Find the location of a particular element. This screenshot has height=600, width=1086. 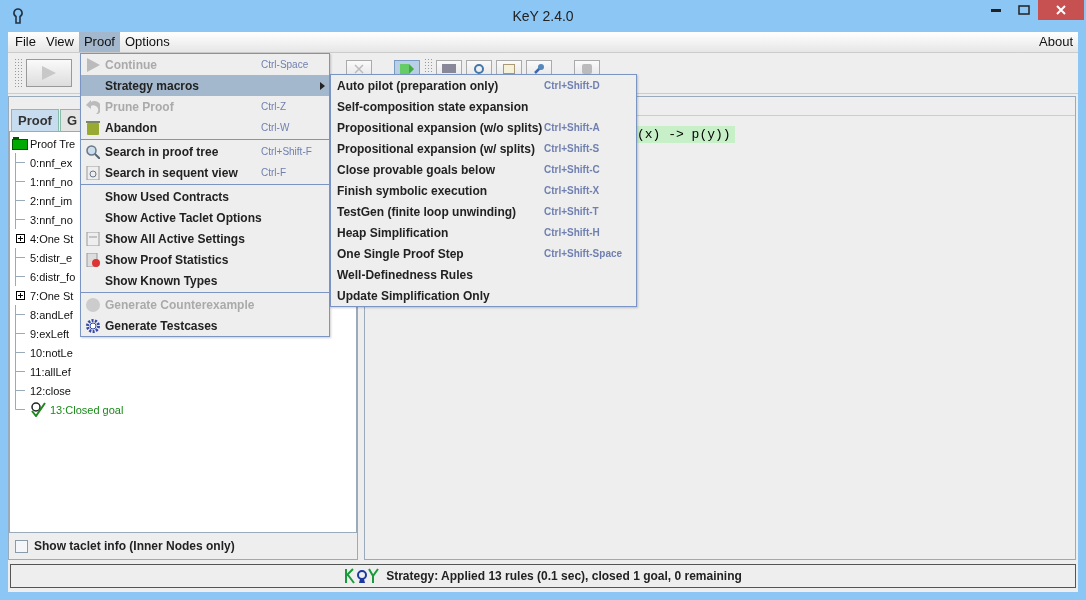

menu-item: TestGen (finite loop unwinding) Ctrl+Shift-T is located at coordinates (483, 211).